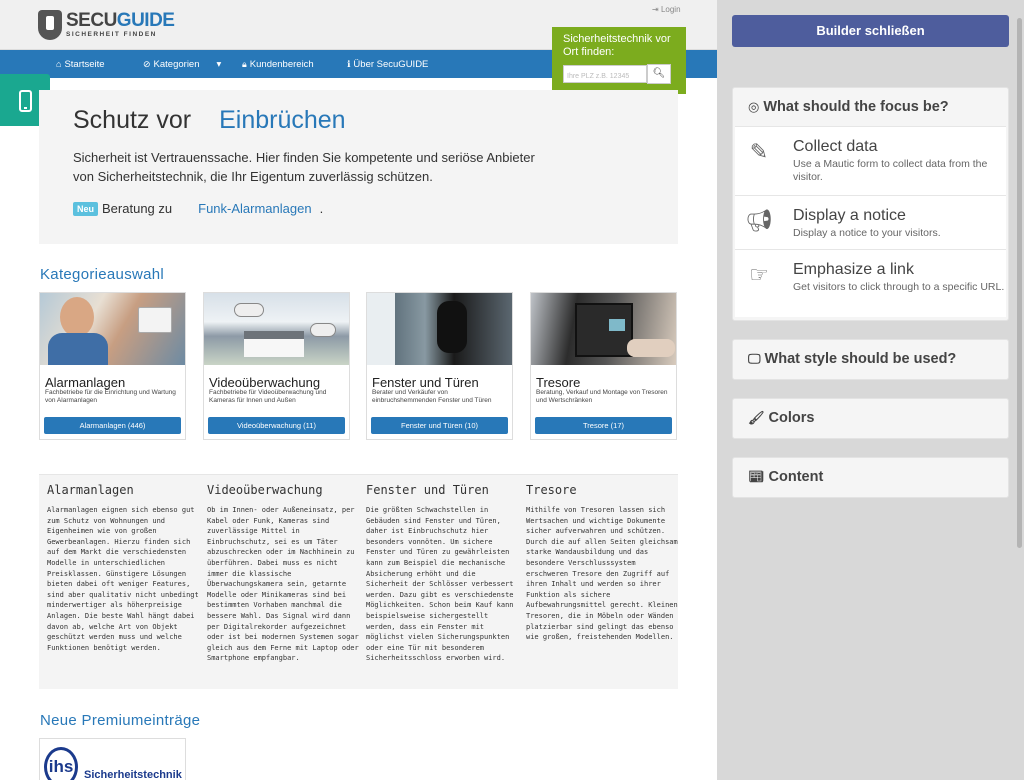  What do you see at coordinates (219, 64) in the screenshot?
I see `caret-down-icon: ▾` at bounding box center [219, 64].